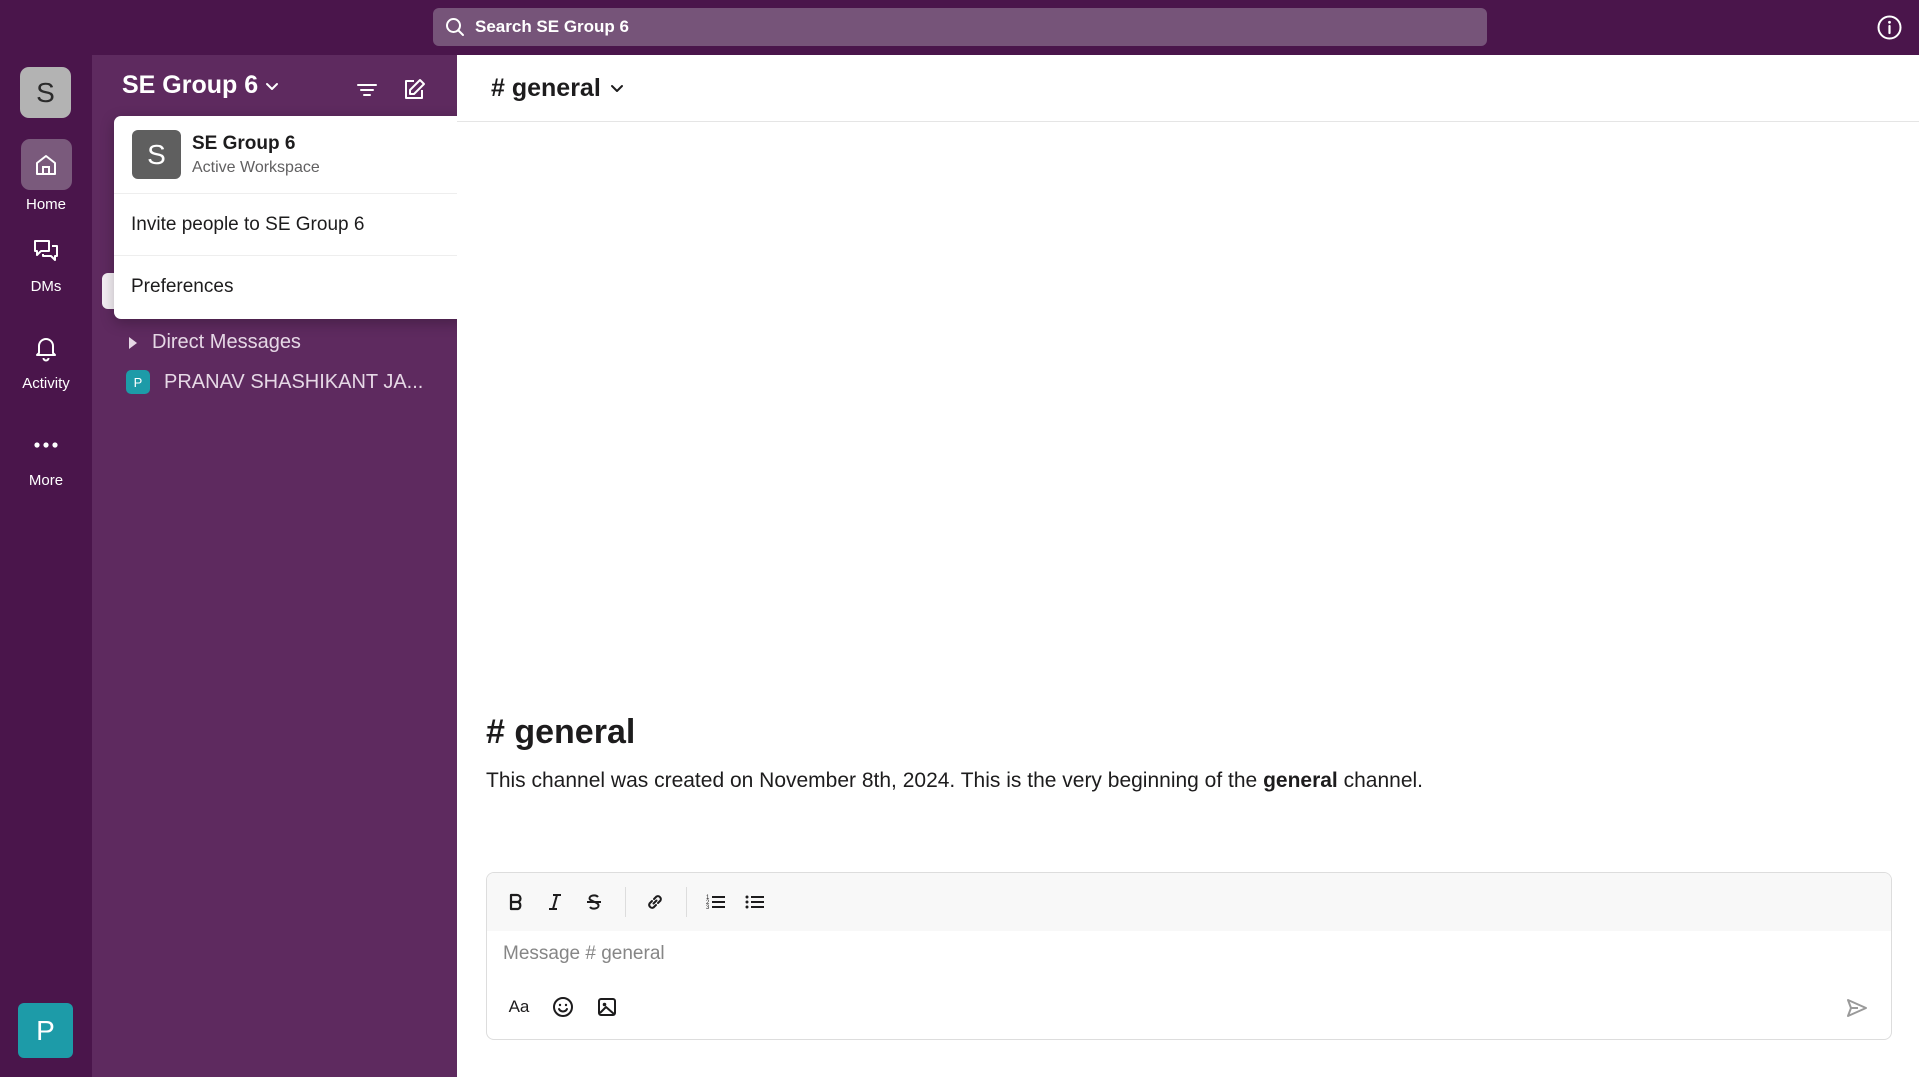 The width and height of the screenshot is (1919, 1077). What do you see at coordinates (563, 1007) in the screenshot?
I see `emoji-icon` at bounding box center [563, 1007].